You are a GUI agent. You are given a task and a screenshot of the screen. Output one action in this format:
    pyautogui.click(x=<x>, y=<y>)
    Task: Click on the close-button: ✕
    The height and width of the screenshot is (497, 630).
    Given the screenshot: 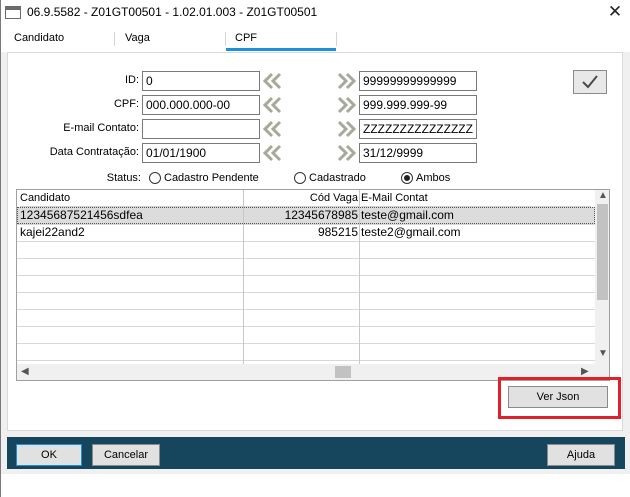 What is the action you would take?
    pyautogui.click(x=614, y=13)
    